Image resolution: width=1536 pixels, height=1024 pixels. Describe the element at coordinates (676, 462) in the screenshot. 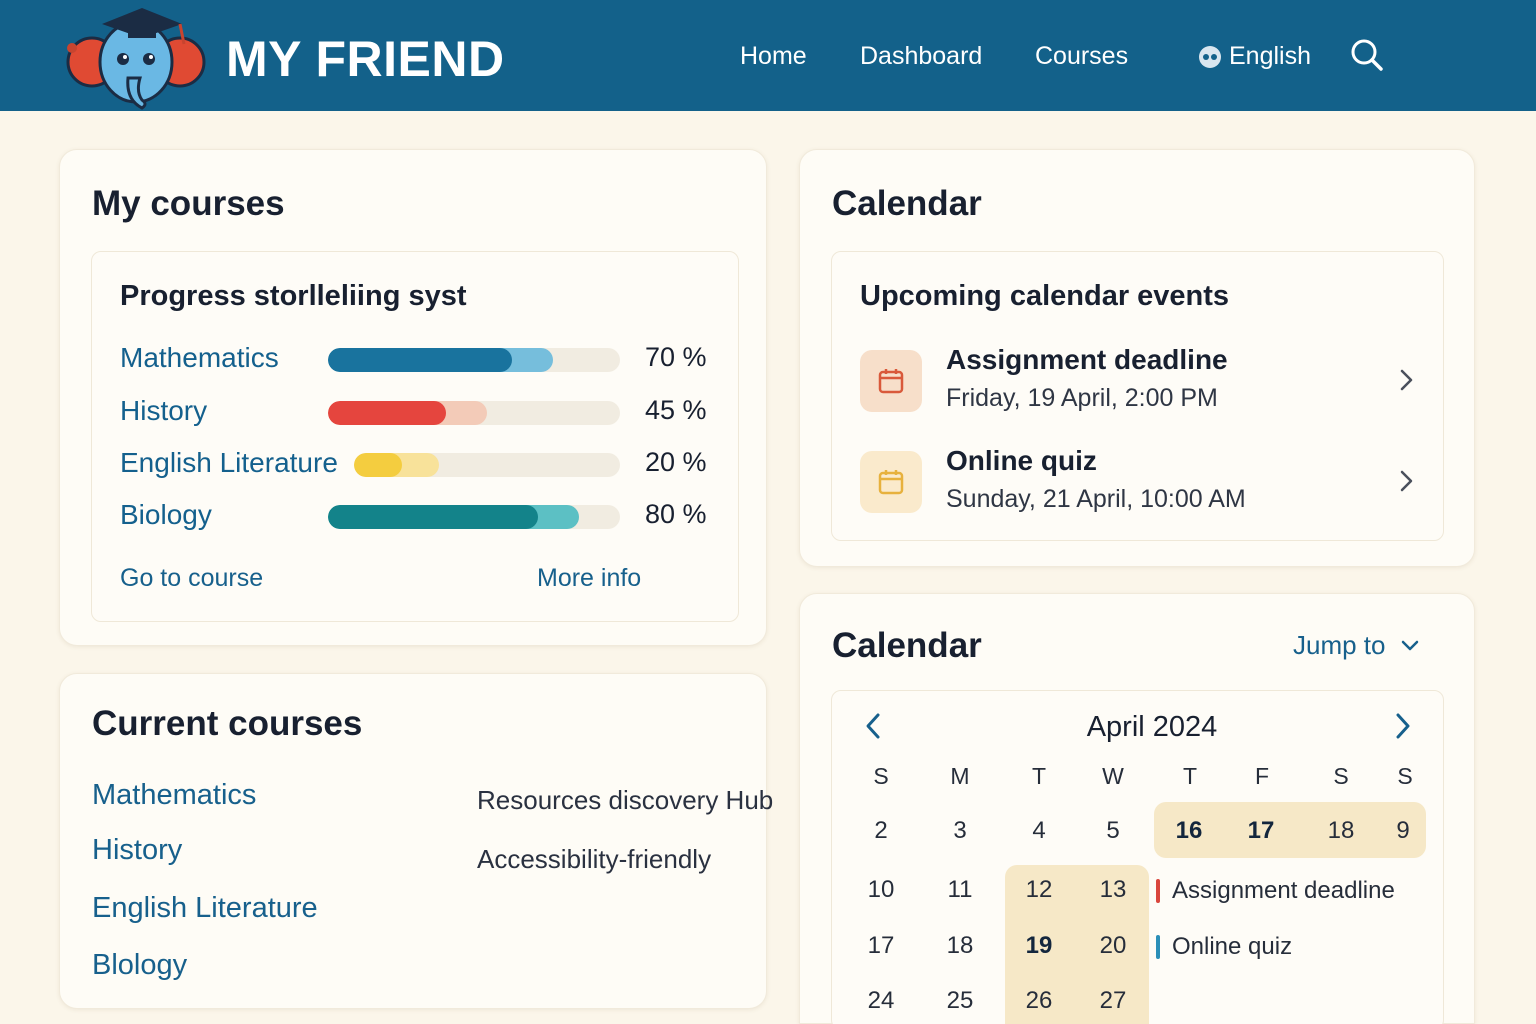

I see `progress-percent: 20 %` at that location.